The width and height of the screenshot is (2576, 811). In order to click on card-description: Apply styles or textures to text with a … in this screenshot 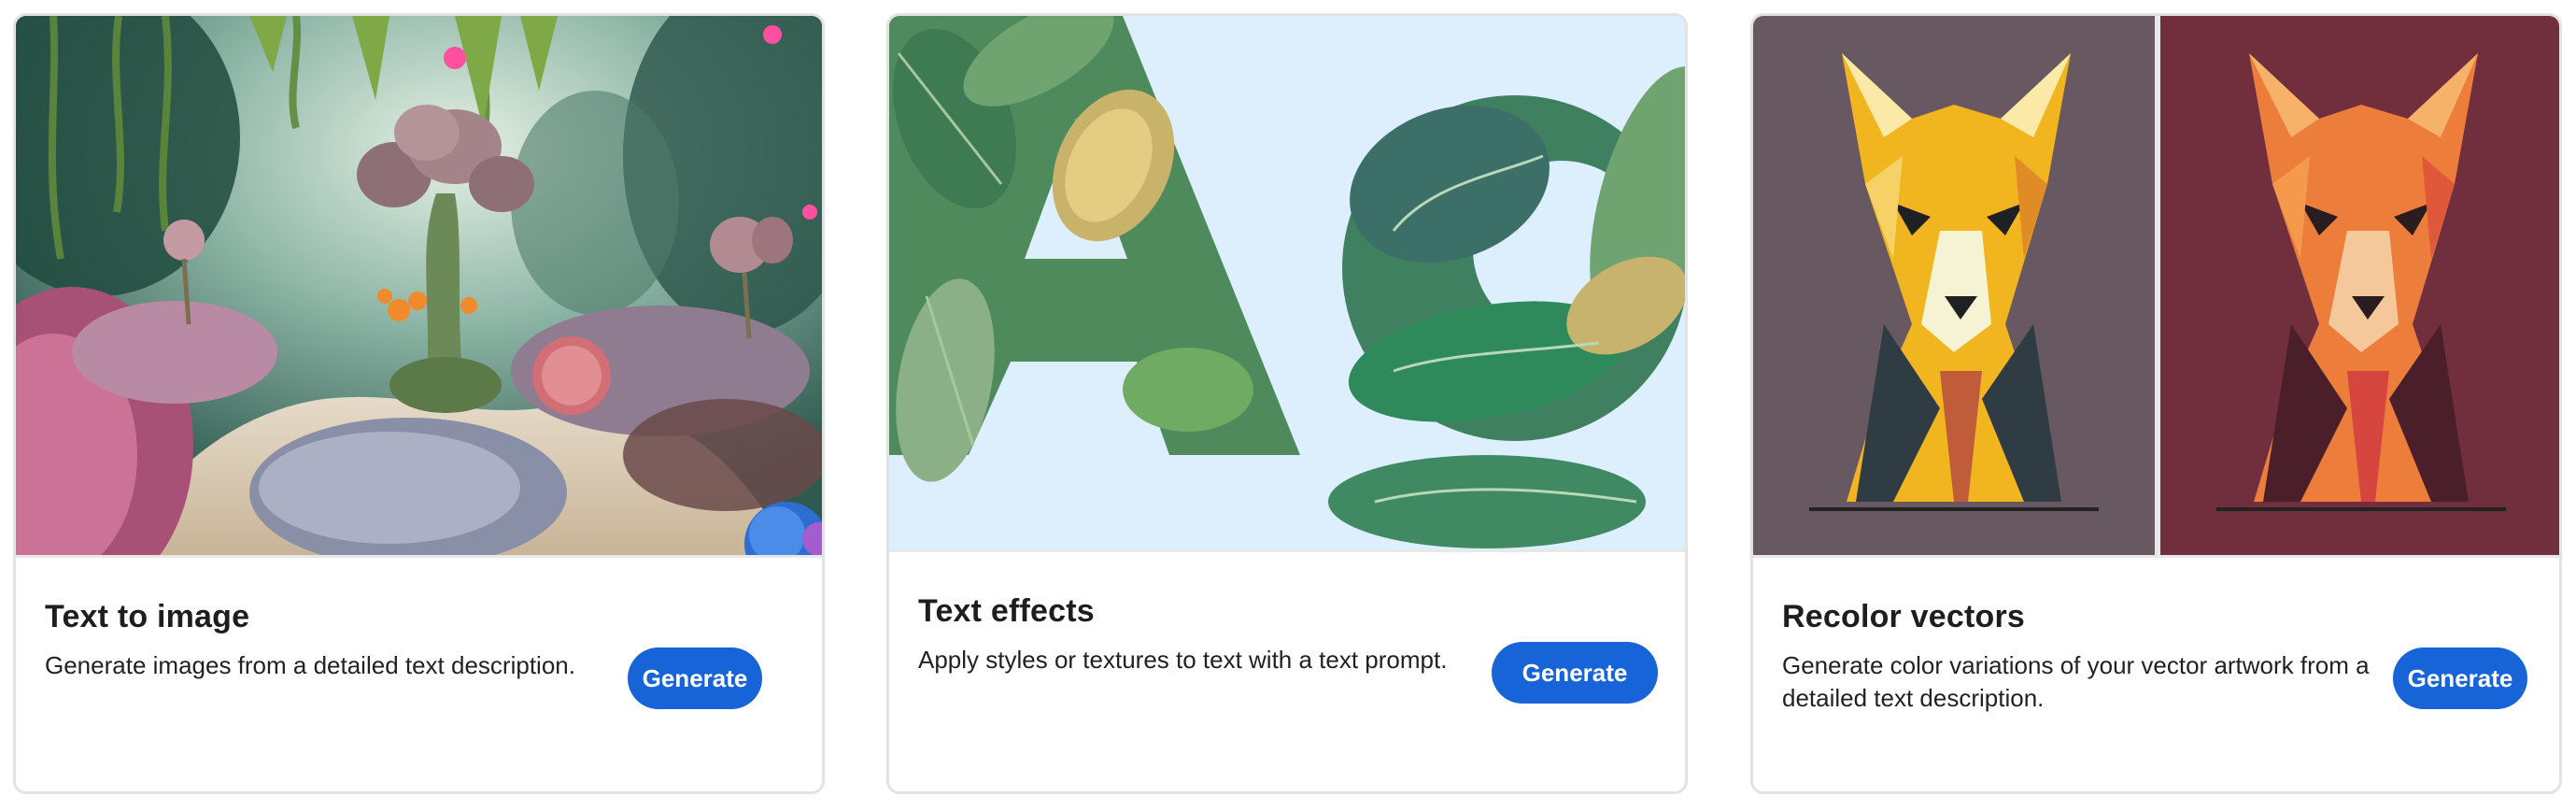, I will do `click(1183, 660)`.